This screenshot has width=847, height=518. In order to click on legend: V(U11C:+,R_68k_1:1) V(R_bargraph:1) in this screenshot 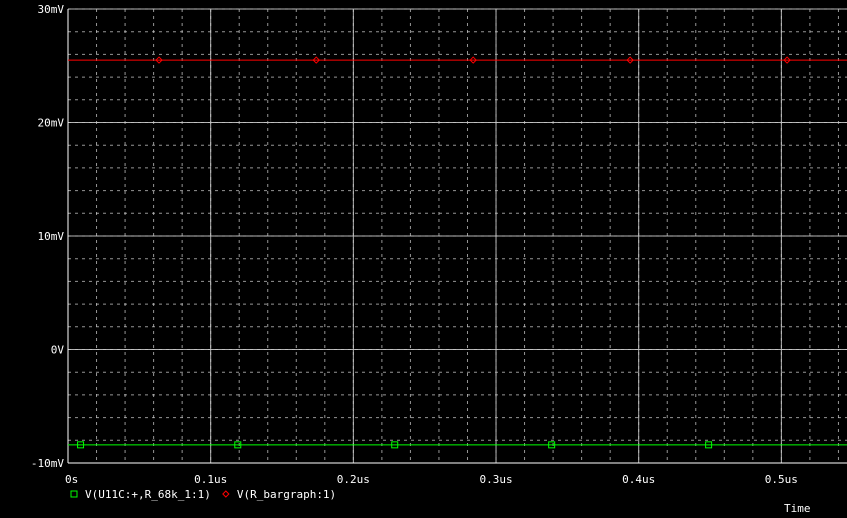, I will do `click(203, 494)`.